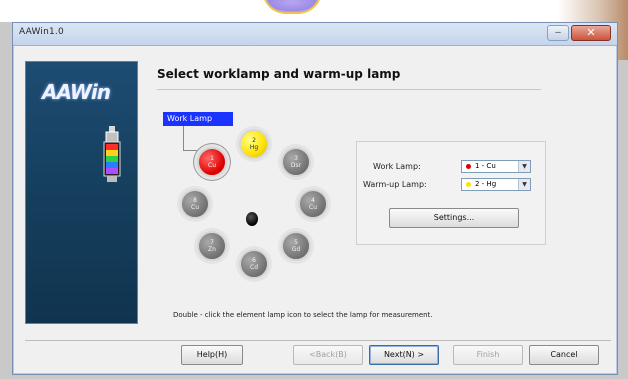 The image size is (628, 379). Describe the element at coordinates (486, 184) in the screenshot. I see `warmup-lamp-value: 2 - Hg` at that location.